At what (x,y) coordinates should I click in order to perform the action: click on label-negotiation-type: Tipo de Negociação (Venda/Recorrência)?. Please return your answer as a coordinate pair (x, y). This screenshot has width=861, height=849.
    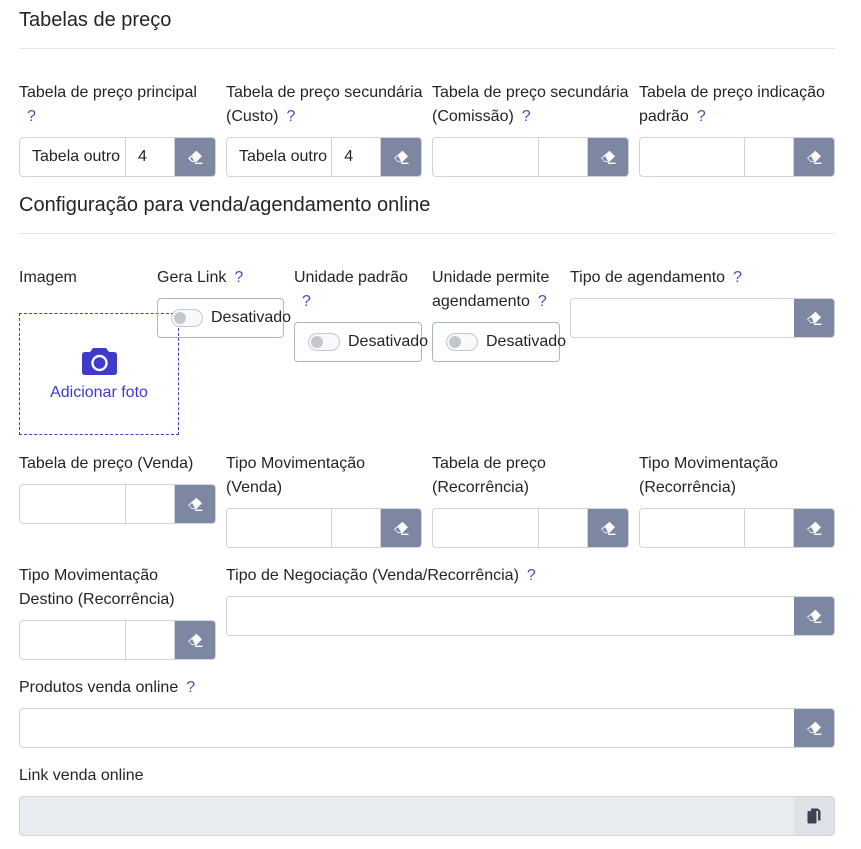
    Looking at the image, I should click on (381, 575).